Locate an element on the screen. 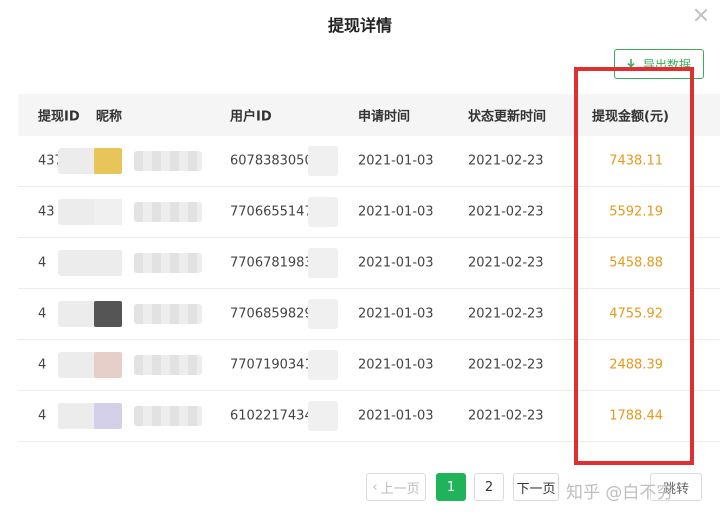  prev-page-label: 上一页 is located at coordinates (400, 489).